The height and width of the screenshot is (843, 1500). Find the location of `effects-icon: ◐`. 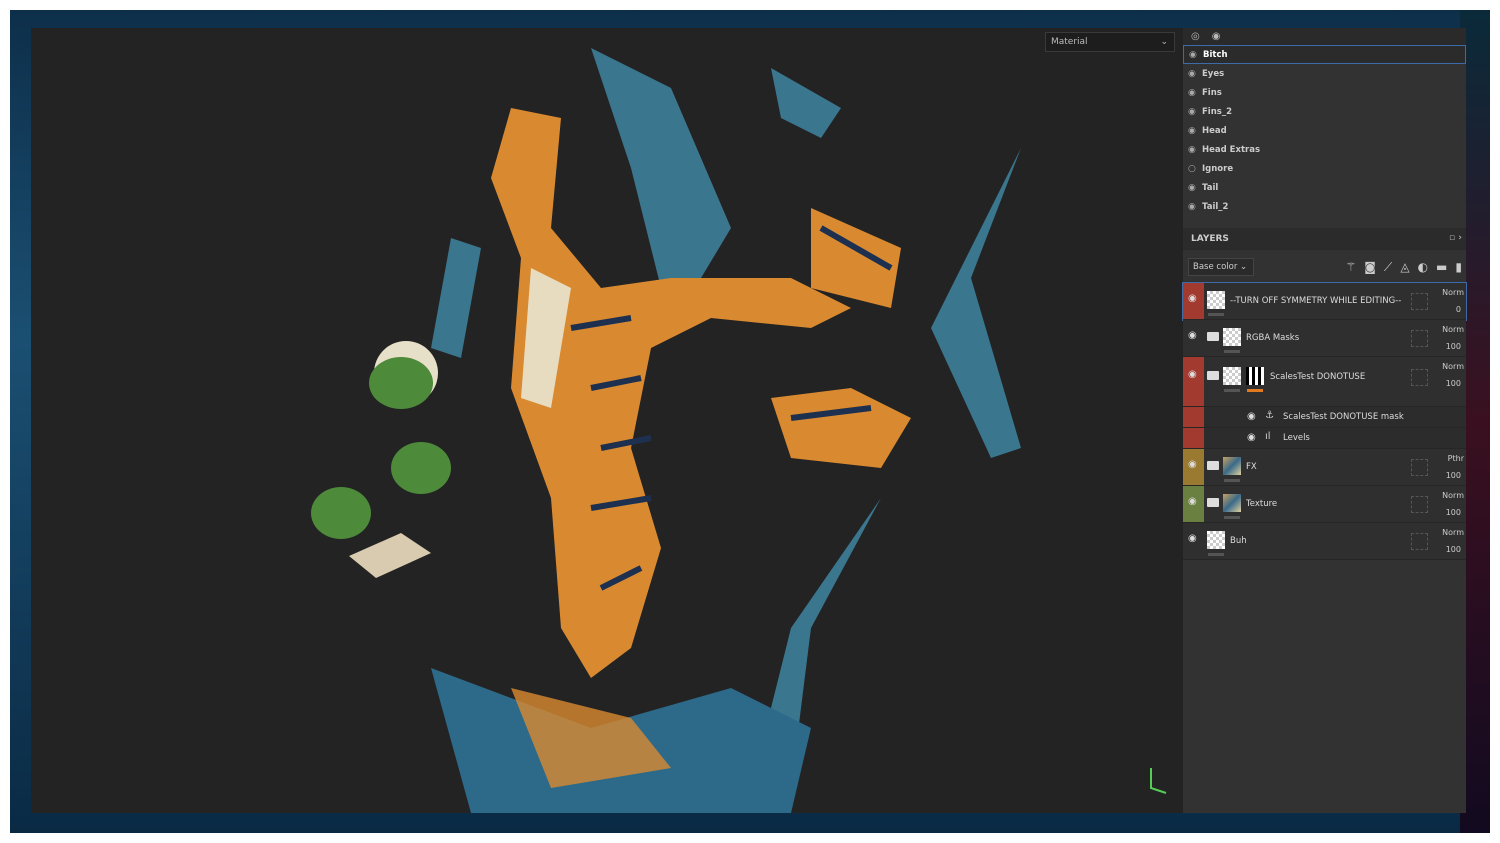

effects-icon: ◐ is located at coordinates (1423, 267).